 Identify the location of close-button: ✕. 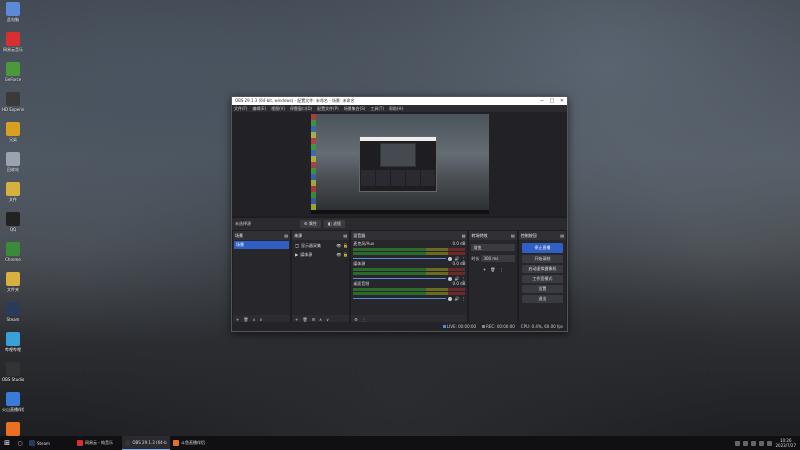
(562, 101).